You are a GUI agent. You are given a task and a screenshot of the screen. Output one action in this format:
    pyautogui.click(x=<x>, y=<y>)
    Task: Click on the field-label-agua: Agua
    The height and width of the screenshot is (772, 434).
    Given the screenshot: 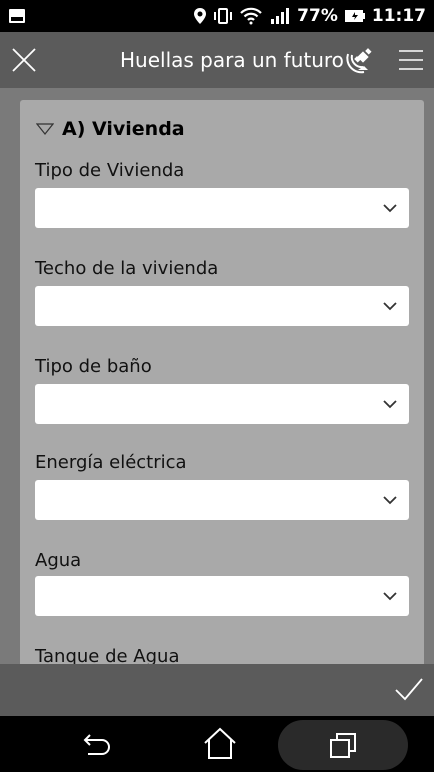 What is the action you would take?
    pyautogui.click(x=58, y=560)
    